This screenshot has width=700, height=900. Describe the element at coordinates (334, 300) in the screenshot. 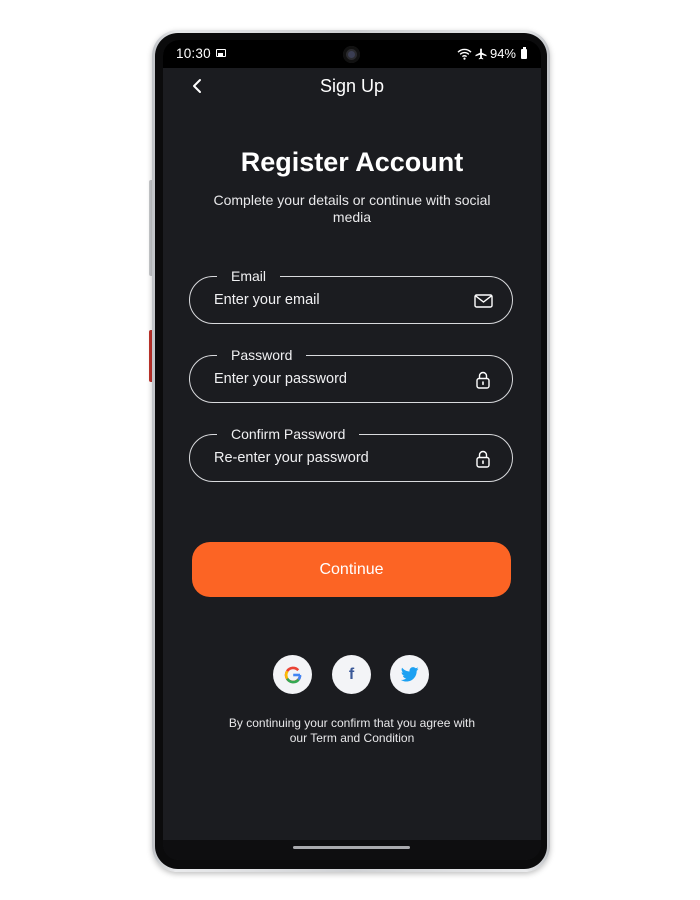

I see `email-input` at that location.